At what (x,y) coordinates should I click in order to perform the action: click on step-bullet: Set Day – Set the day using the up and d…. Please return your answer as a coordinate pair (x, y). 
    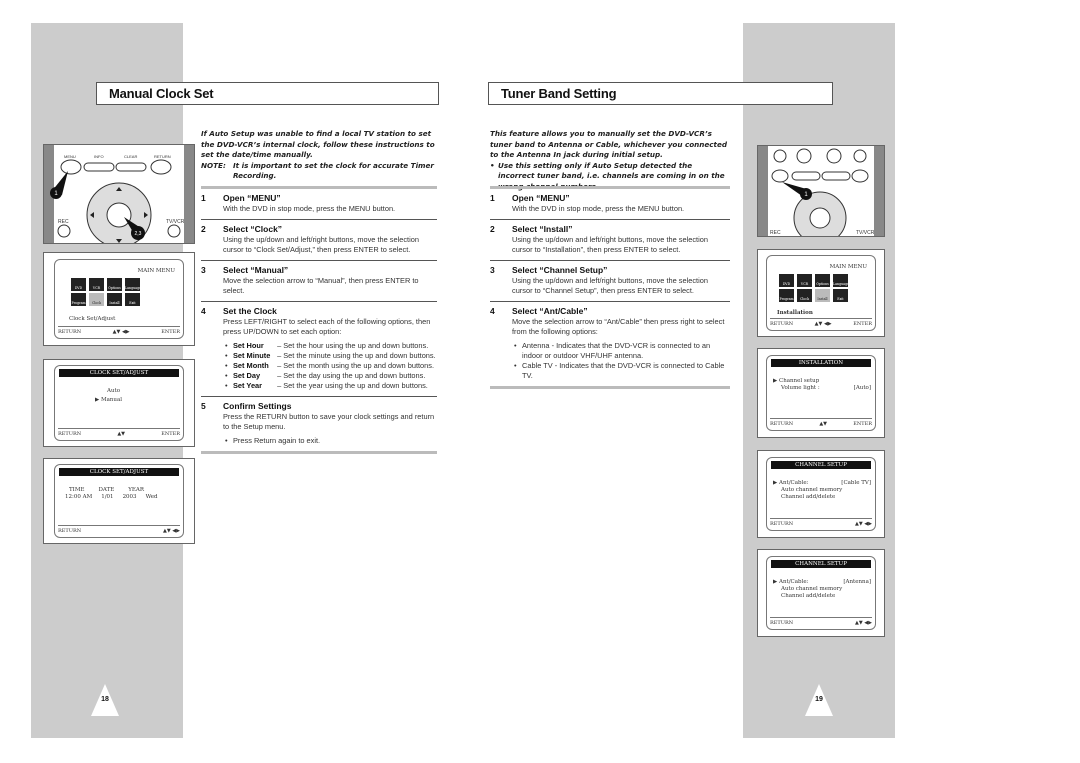
    Looking at the image, I should click on (330, 376).